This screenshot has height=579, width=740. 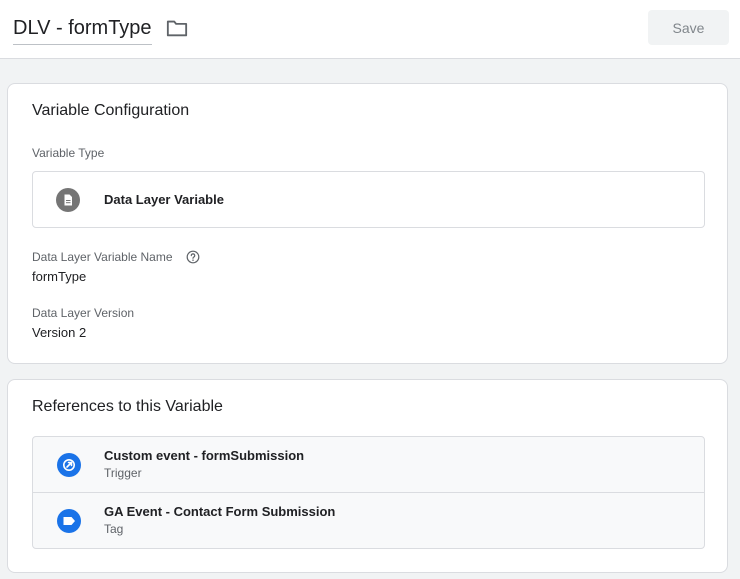 What do you see at coordinates (368, 520) in the screenshot?
I see `reference-item-tag: GA Event - Contact Form Submission Tag` at bounding box center [368, 520].